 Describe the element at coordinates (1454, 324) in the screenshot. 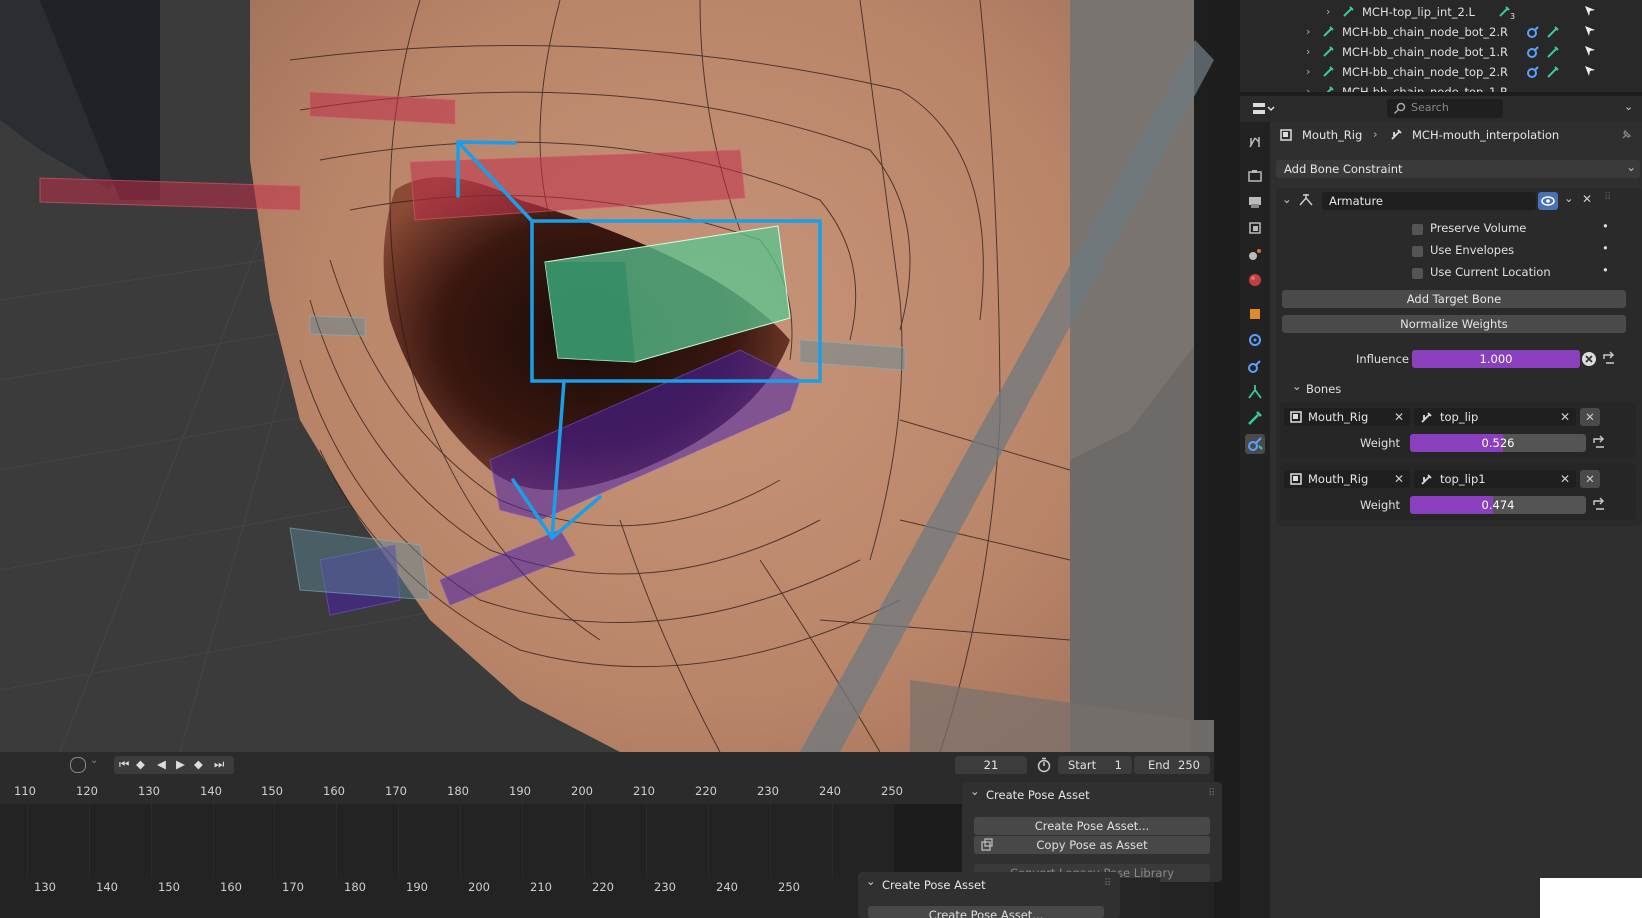

I see `normalize-weights-button: Normalize Weights` at that location.